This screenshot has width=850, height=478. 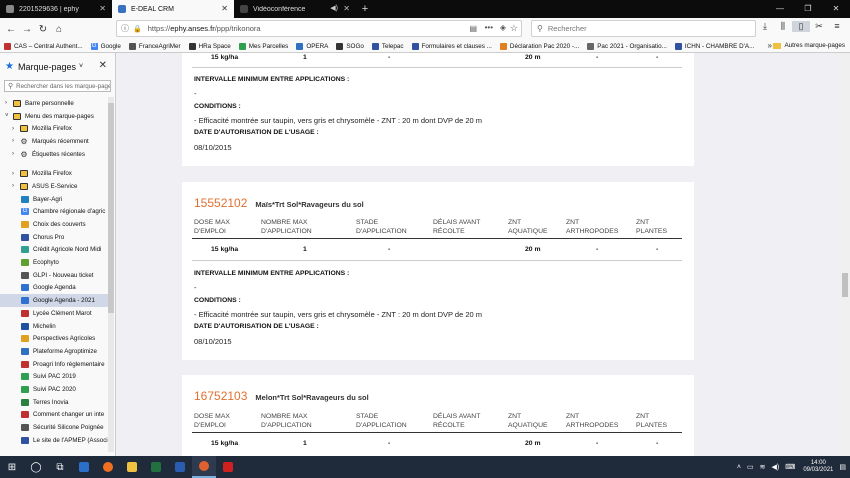 I want to click on back-icon: ←, so click(x=11, y=29).